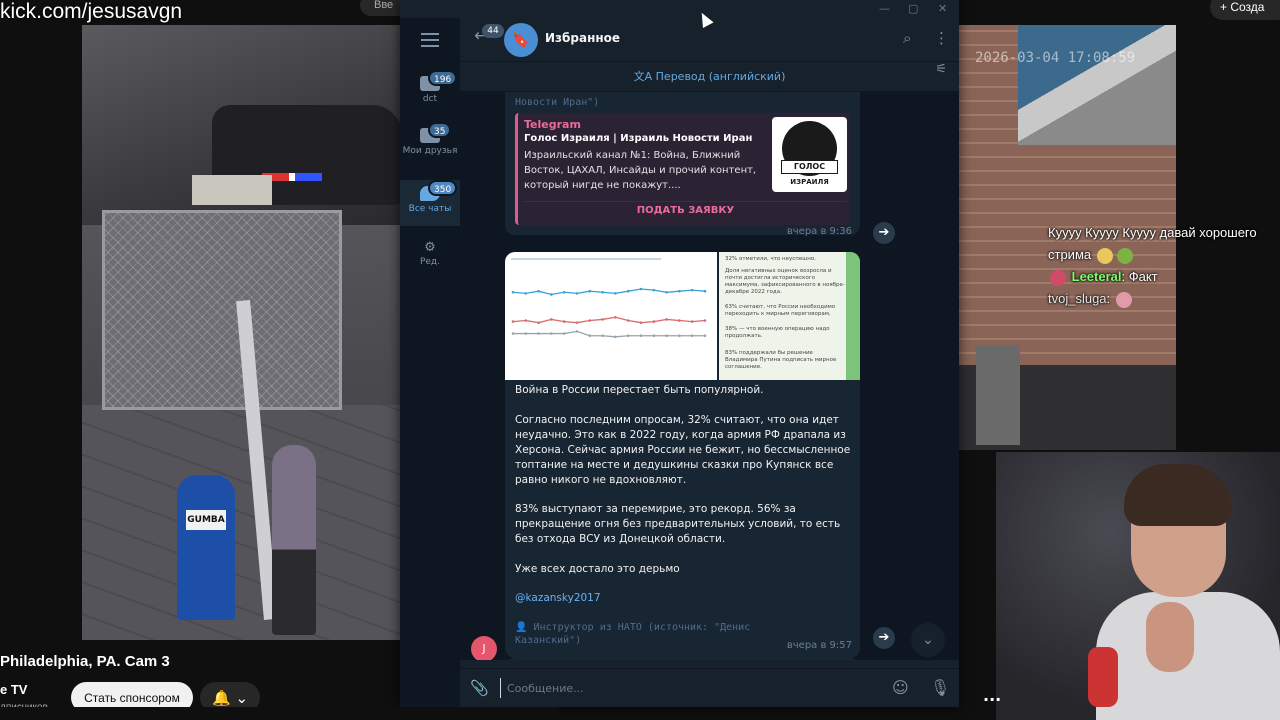 The width and height of the screenshot is (1280, 720). What do you see at coordinates (819, 231) in the screenshot?
I see `message-time: вчера в 9:36` at bounding box center [819, 231].